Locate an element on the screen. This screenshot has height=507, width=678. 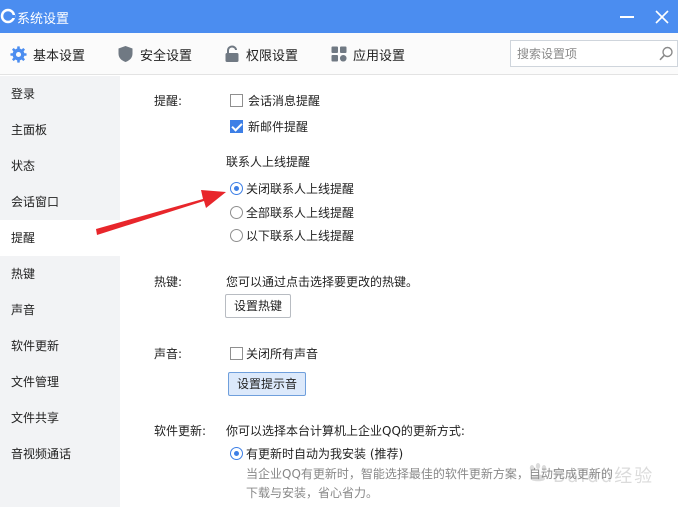
search-box is located at coordinates (594, 53).